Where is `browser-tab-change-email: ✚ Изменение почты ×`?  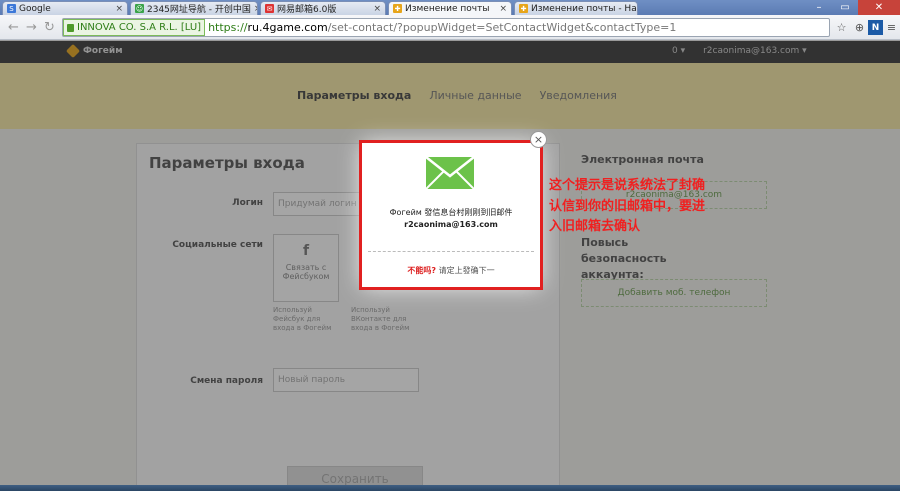 browser-tab-change-email: ✚ Изменение почты × is located at coordinates (450, 8).